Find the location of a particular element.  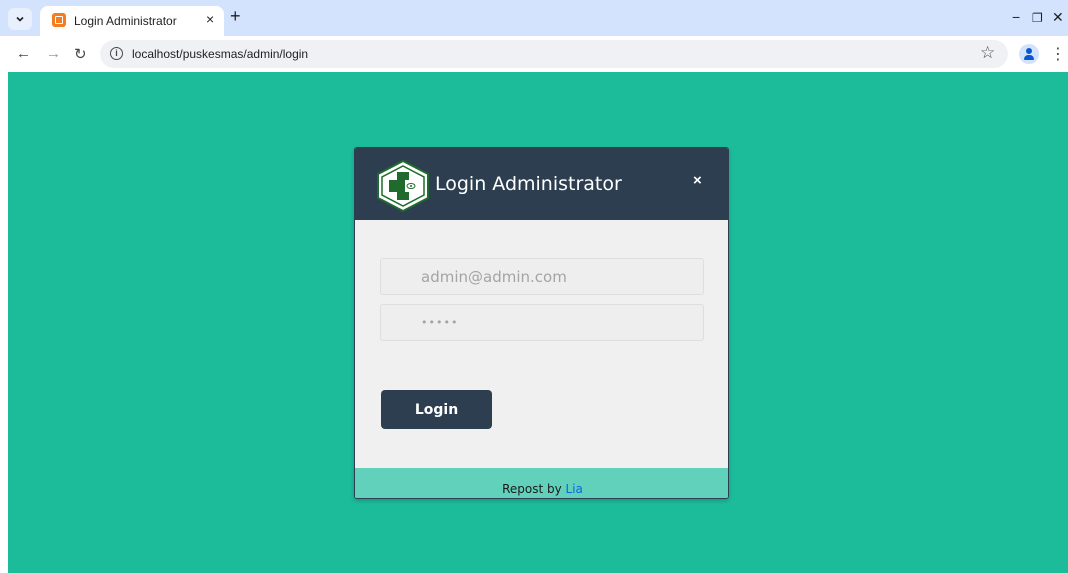

browser-tab: Login Administrator × is located at coordinates (132, 21).